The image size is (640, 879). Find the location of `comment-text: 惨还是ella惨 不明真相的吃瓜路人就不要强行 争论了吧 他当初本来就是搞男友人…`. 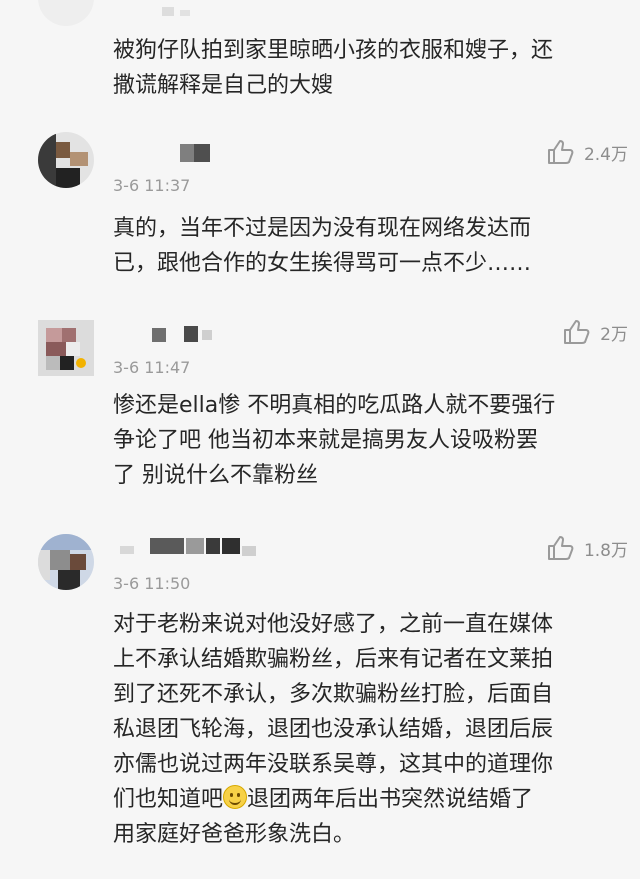

comment-text: 惨还是ella惨 不明真相的吃瓜路人就不要强行 争论了吧 他当初本来就是搞男友人… is located at coordinates (334, 440).